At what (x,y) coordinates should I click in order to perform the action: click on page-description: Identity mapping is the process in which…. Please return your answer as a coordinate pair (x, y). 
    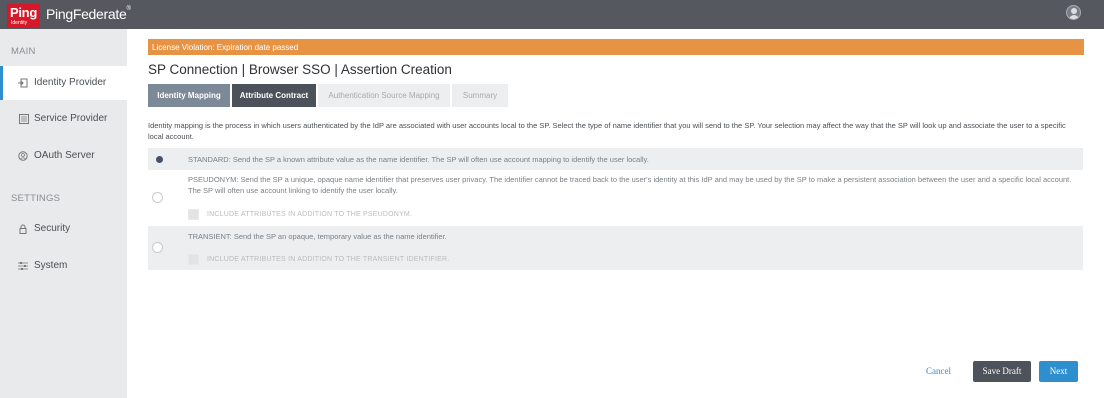
    Looking at the image, I should click on (607, 131).